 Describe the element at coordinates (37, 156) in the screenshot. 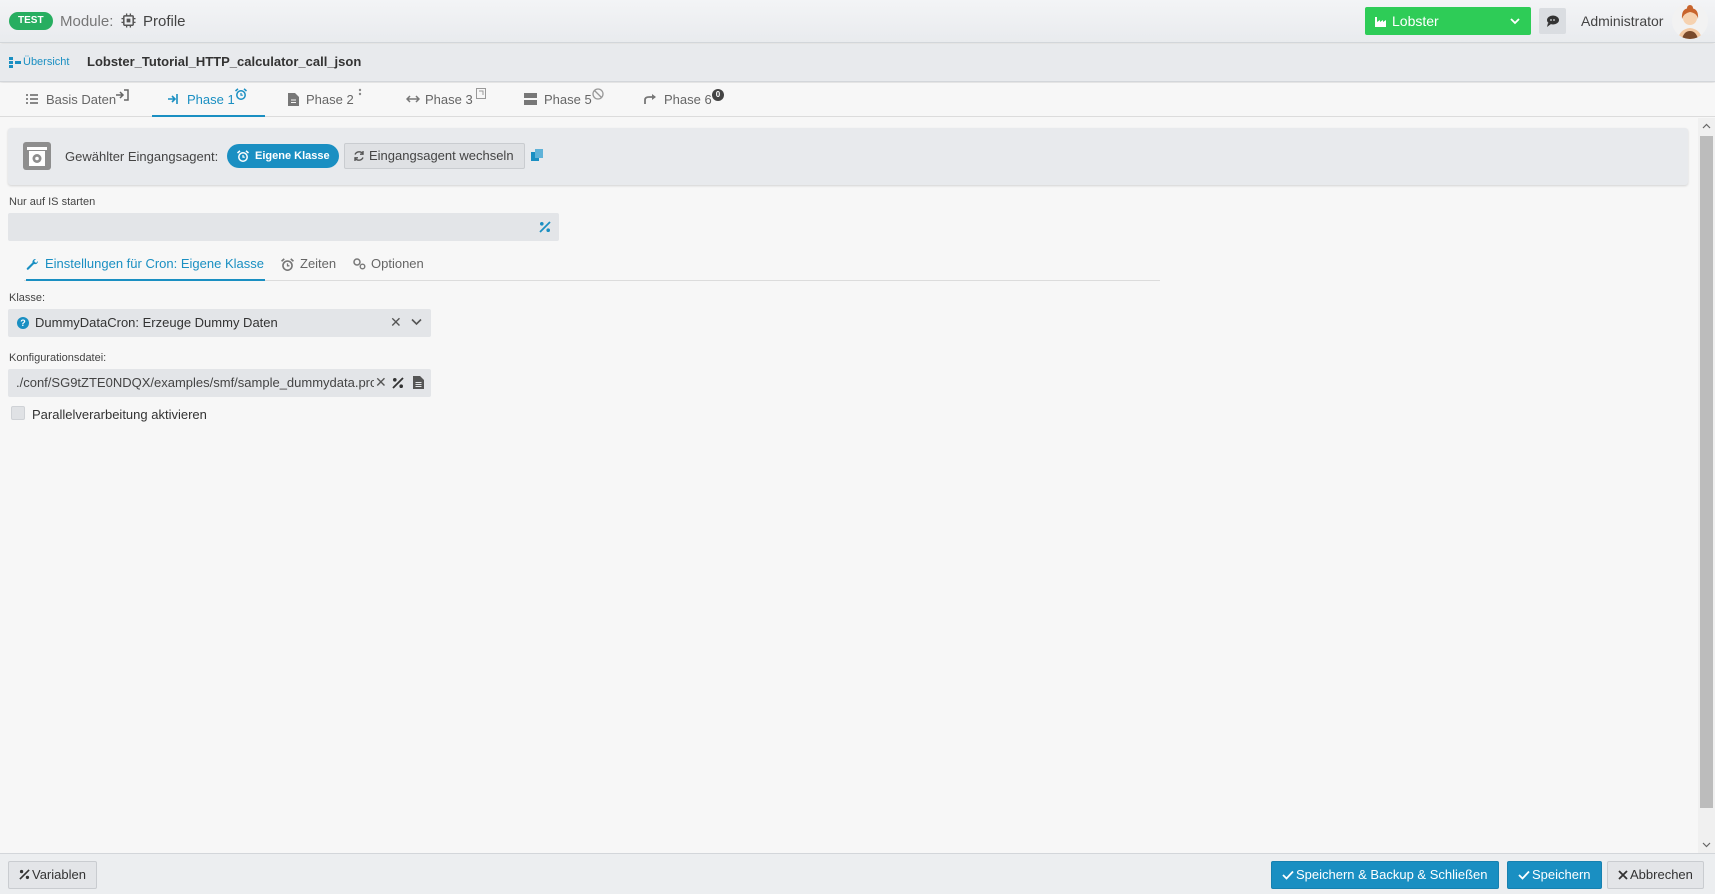

I see `agent-settings-icon` at that location.